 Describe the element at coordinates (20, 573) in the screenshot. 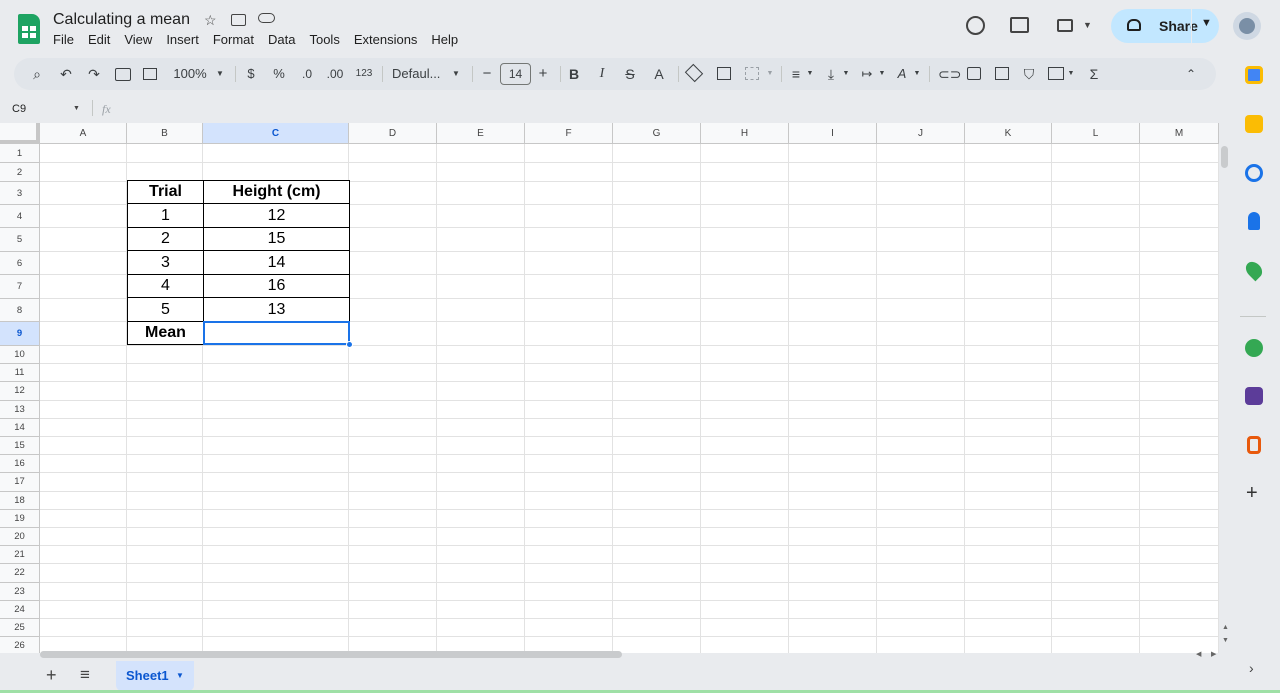

I see `row-header-22: 22` at that location.